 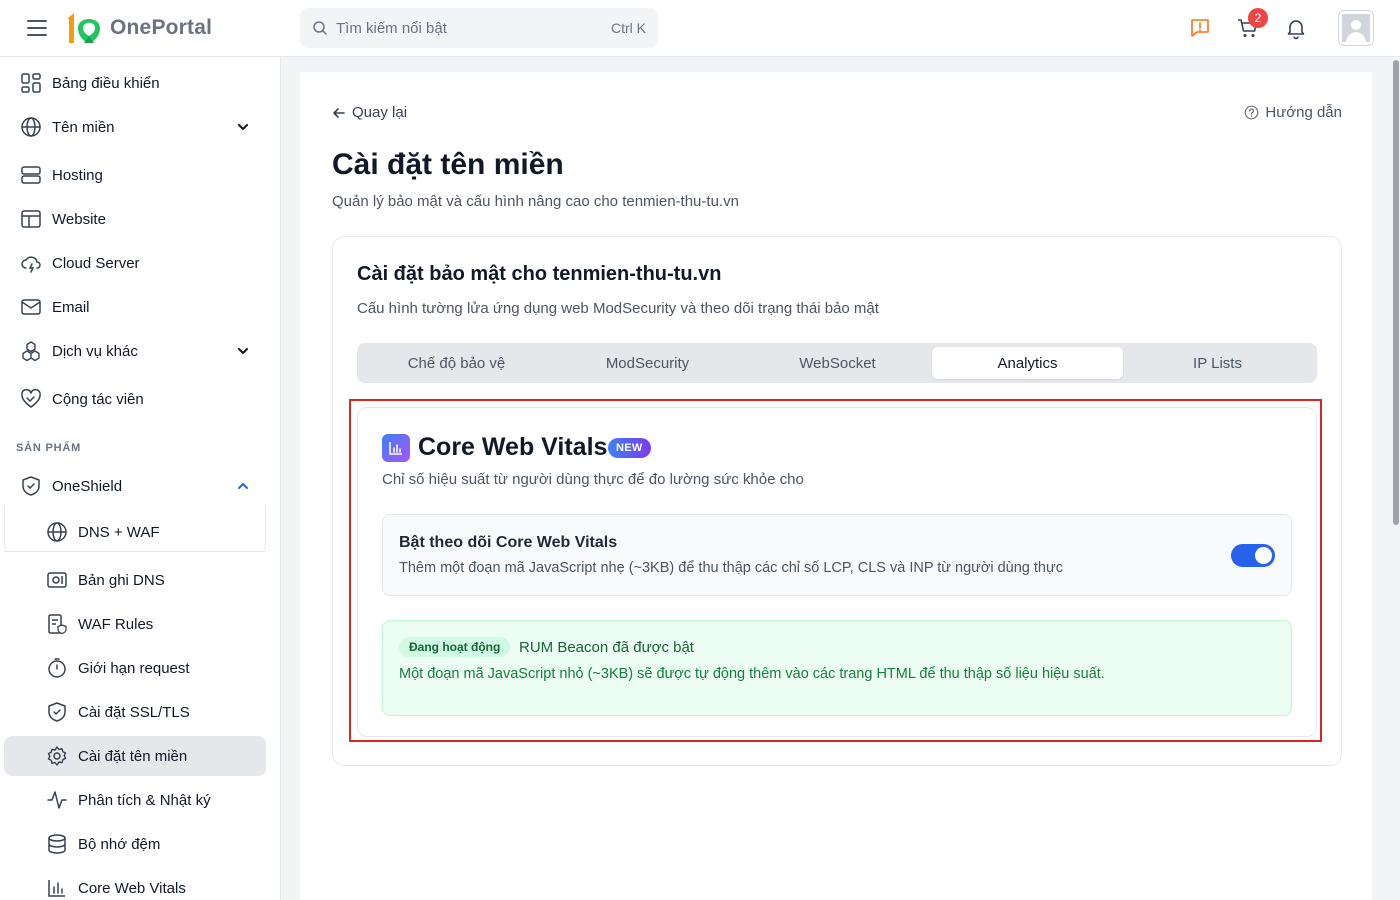 I want to click on sidebar-item-domain-settings: Cài đặt tên miền, so click(x=135, y=756).